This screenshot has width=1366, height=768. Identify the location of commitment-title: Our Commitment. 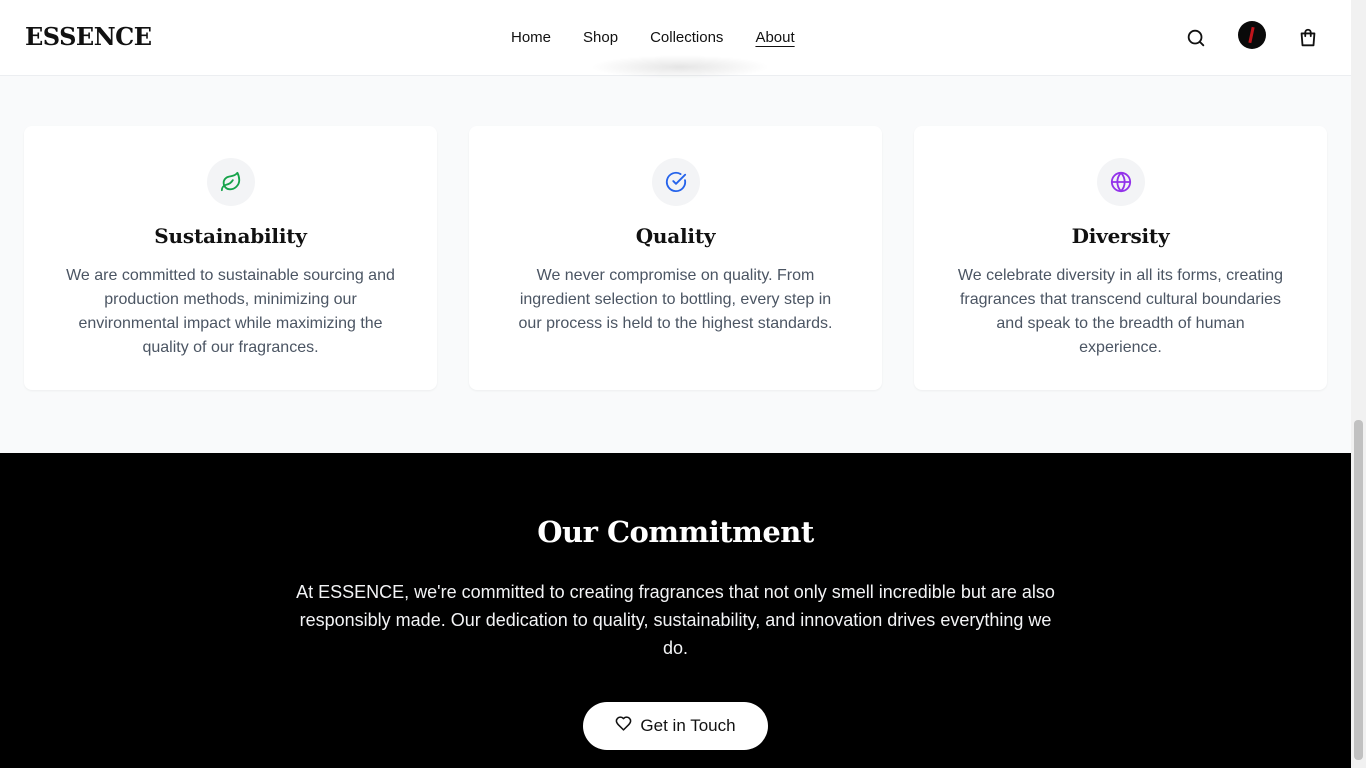
(675, 532).